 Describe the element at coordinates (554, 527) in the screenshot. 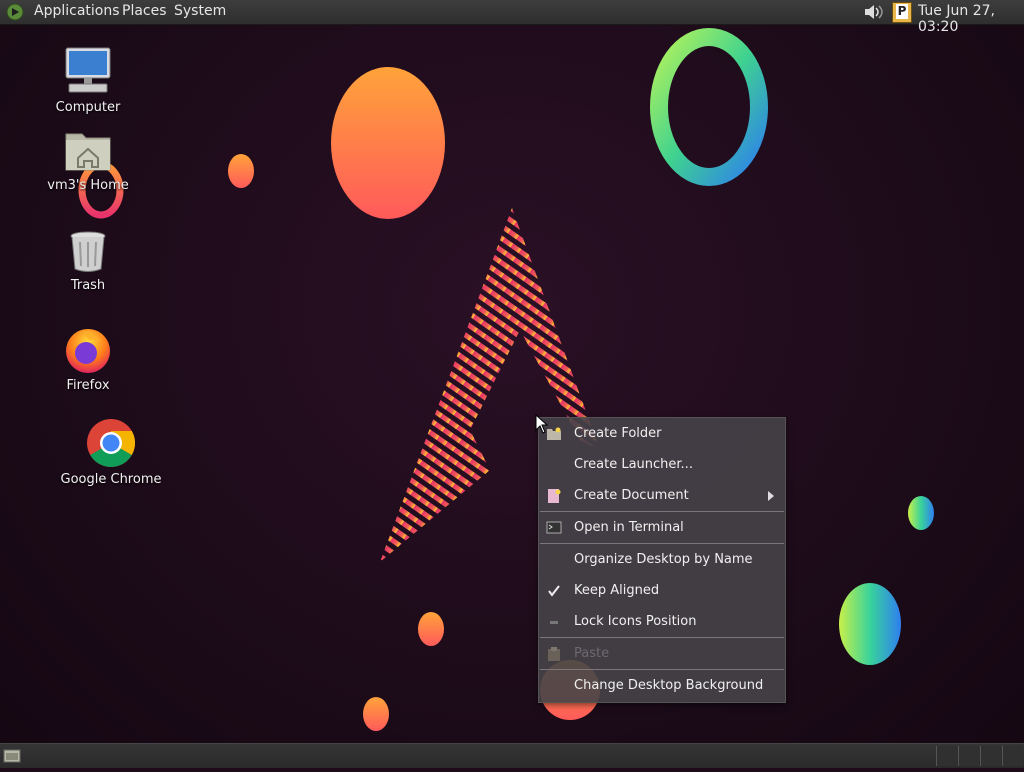

I see `terminal-icon` at that location.